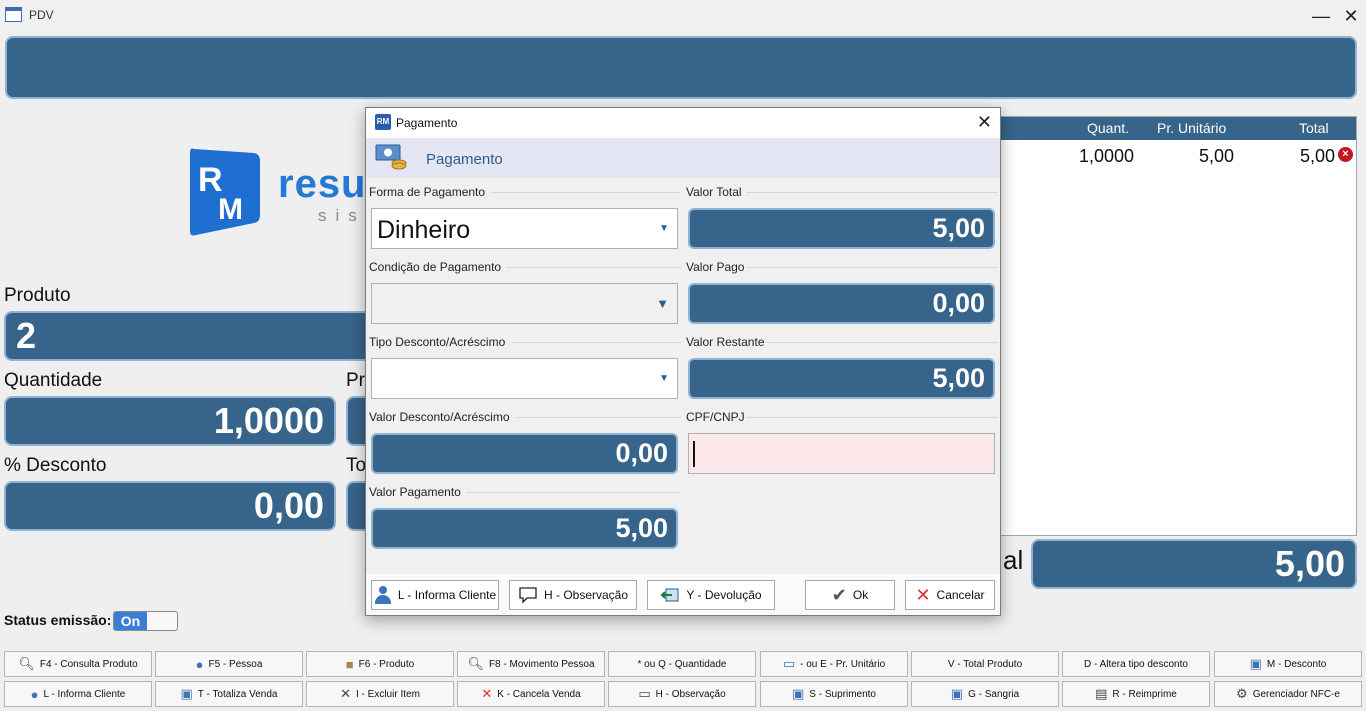 The image size is (1366, 711). What do you see at coordinates (690, 694) in the screenshot?
I see `button-label: H - Observação` at bounding box center [690, 694].